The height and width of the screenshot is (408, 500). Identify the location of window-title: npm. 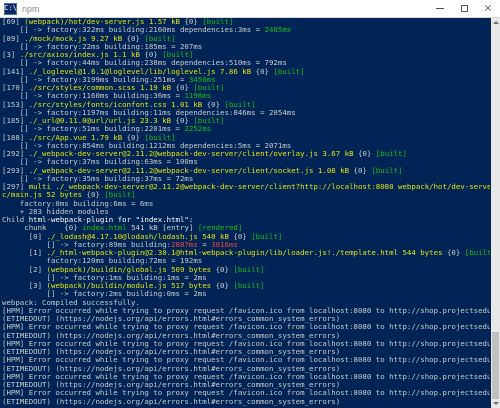
(31, 8).